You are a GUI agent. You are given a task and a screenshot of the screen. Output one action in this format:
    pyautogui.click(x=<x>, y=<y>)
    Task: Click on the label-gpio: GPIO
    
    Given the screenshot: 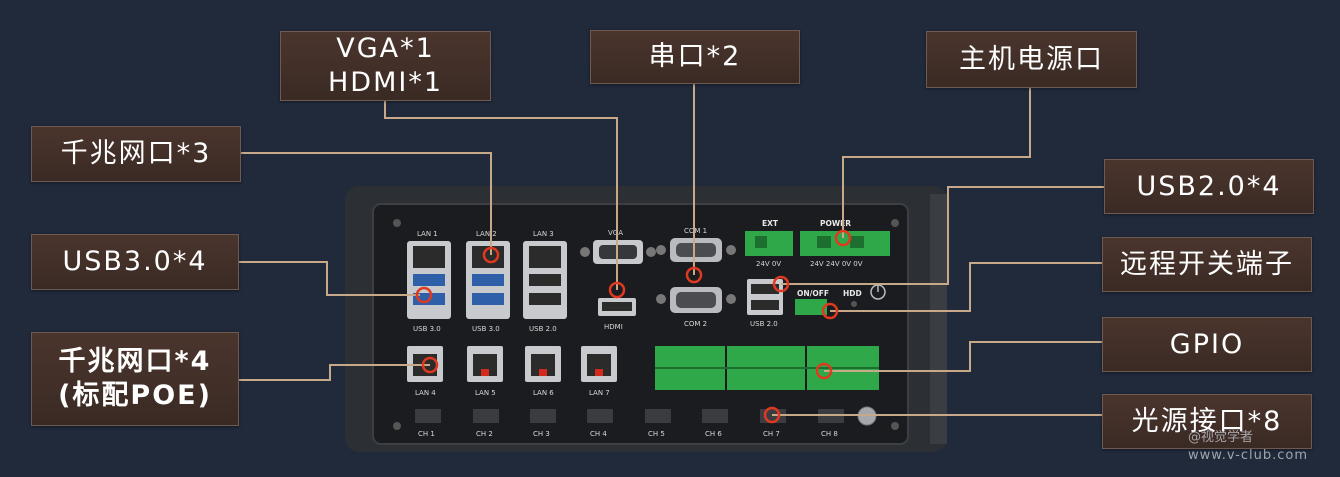 What is the action you would take?
    pyautogui.click(x=1207, y=344)
    